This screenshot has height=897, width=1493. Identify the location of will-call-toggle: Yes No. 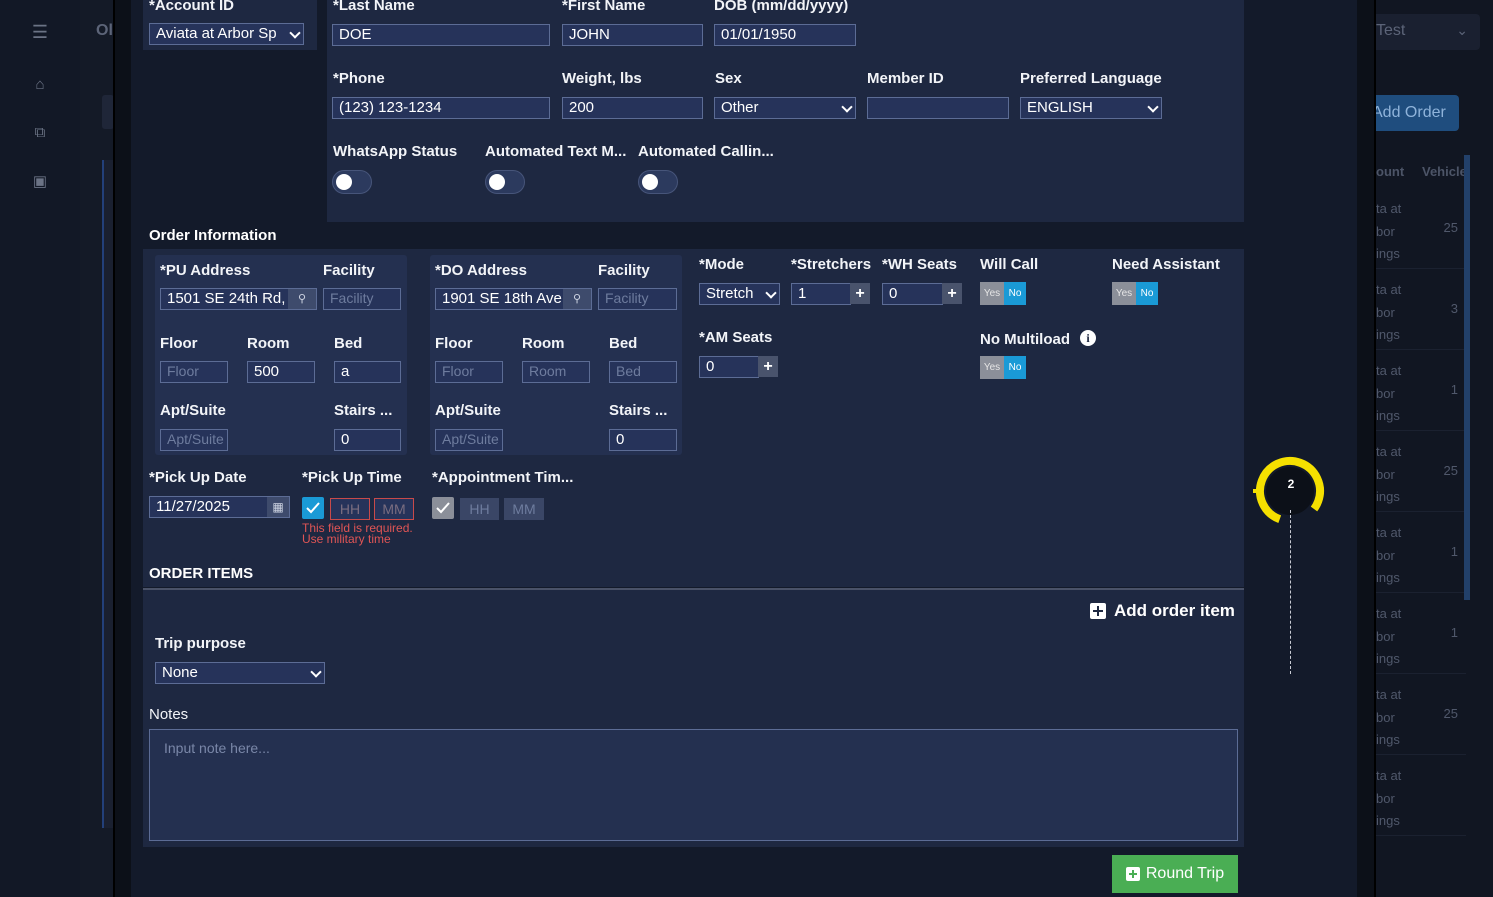
(1003, 293).